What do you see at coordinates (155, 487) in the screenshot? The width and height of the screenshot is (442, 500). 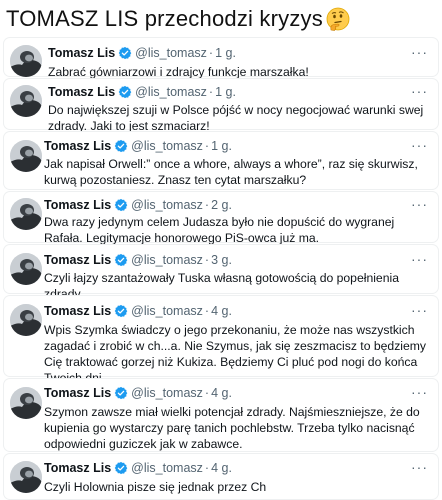 I see `tweet-text: Czyli Holownia pisze się jednak przez Ch` at bounding box center [155, 487].